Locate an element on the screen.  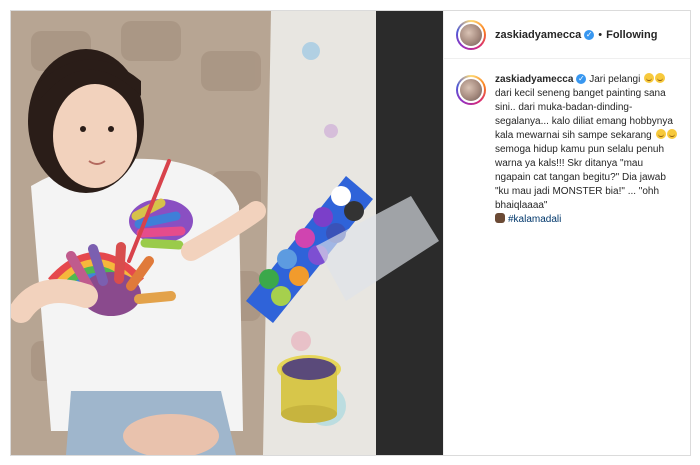
post-header: zaskiadyamecca ✓ • Following is located at coordinates (567, 35).